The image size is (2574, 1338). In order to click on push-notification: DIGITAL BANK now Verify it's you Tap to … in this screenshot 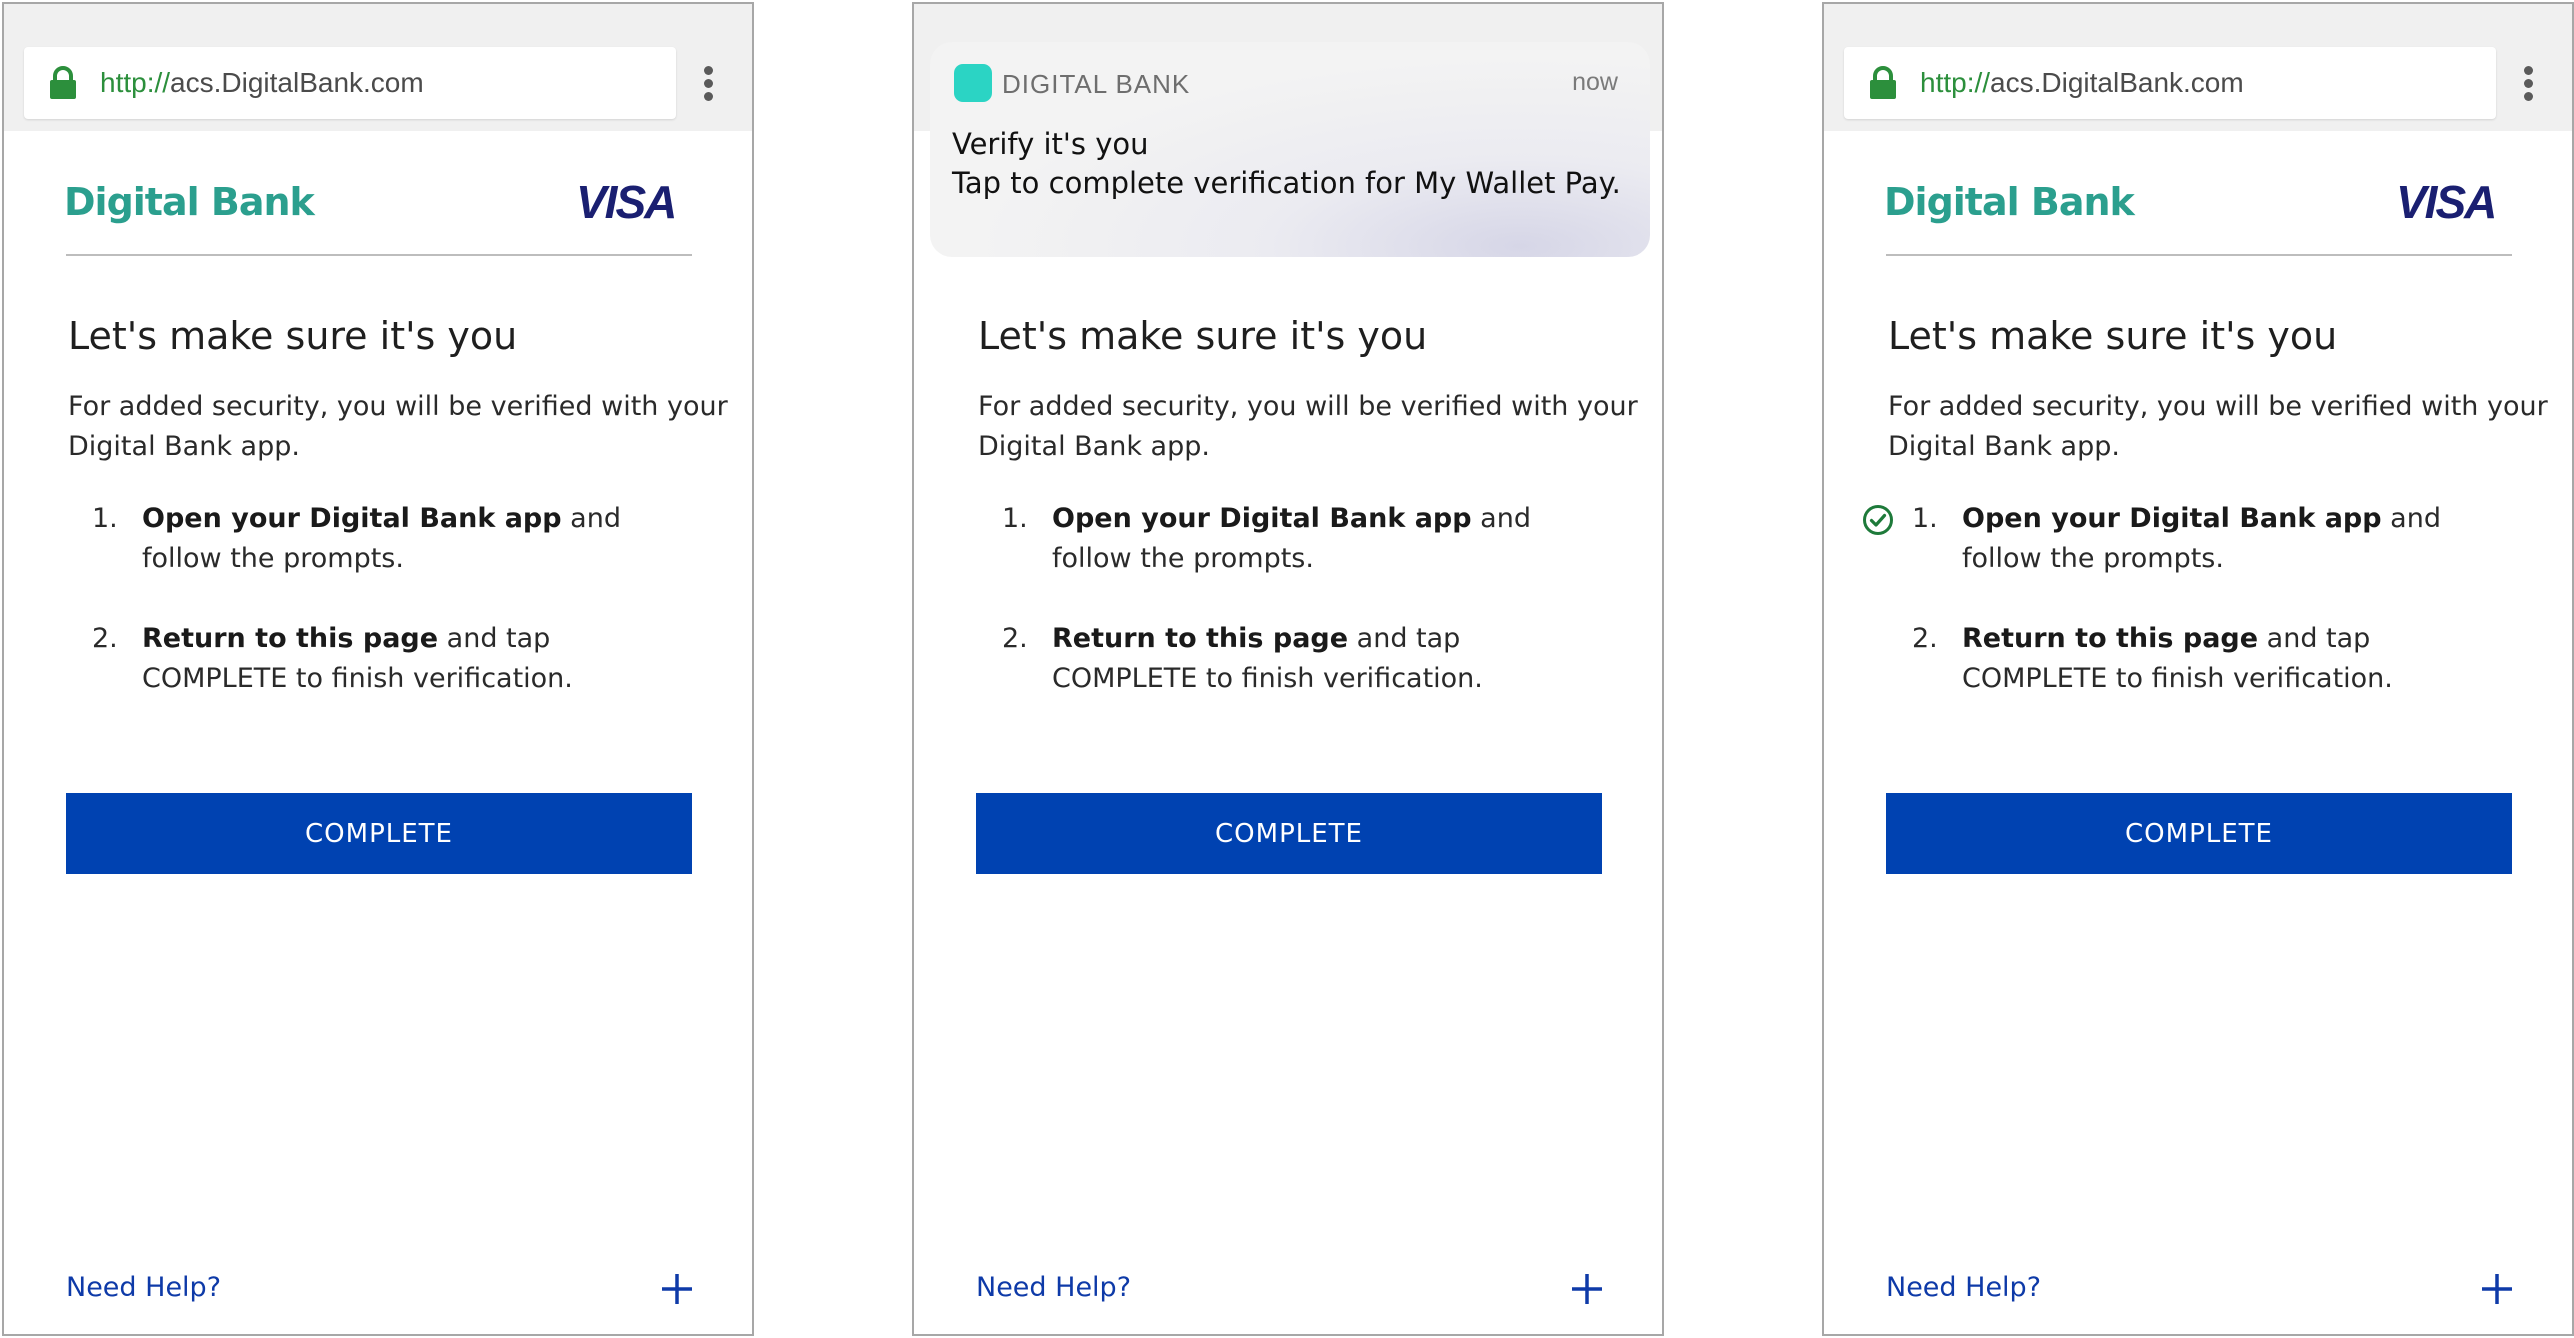, I will do `click(1290, 149)`.